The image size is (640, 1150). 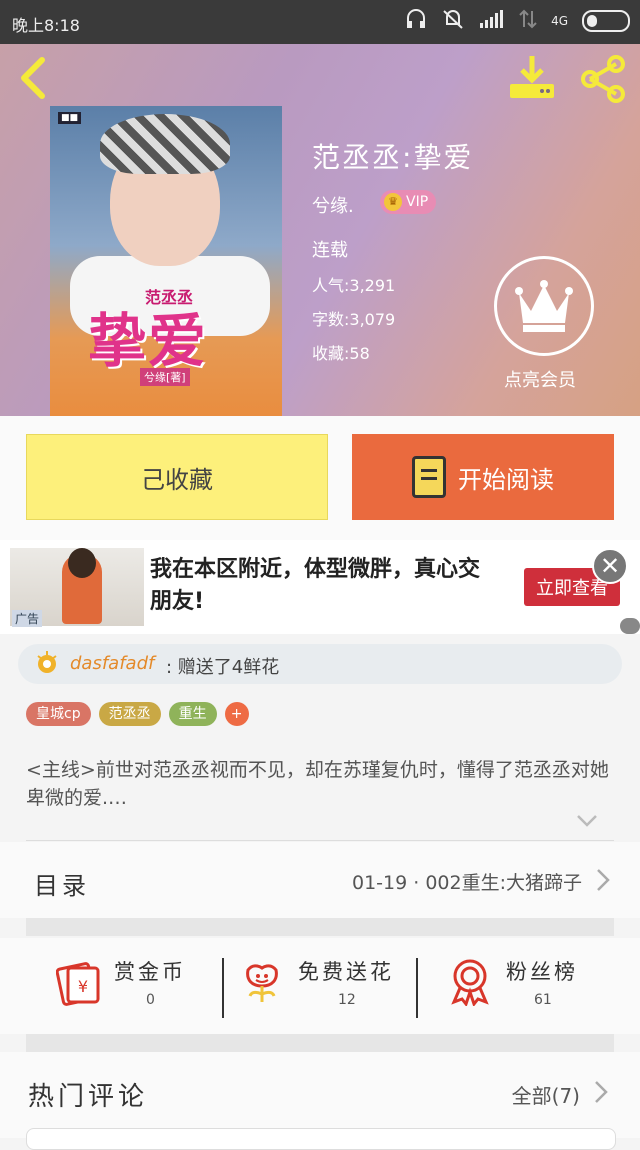 I want to click on book-word-count: 字数:3,079, so click(x=354, y=319).